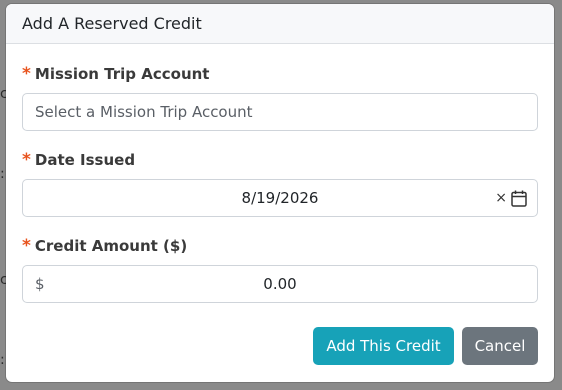  Describe the element at coordinates (122, 74) in the screenshot. I see `account-label-text: Mission Trip Account` at that location.